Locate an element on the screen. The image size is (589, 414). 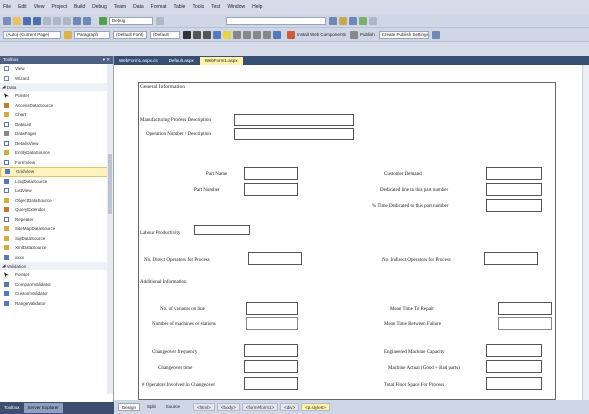
properties-icon is located at coordinates (353, 20).